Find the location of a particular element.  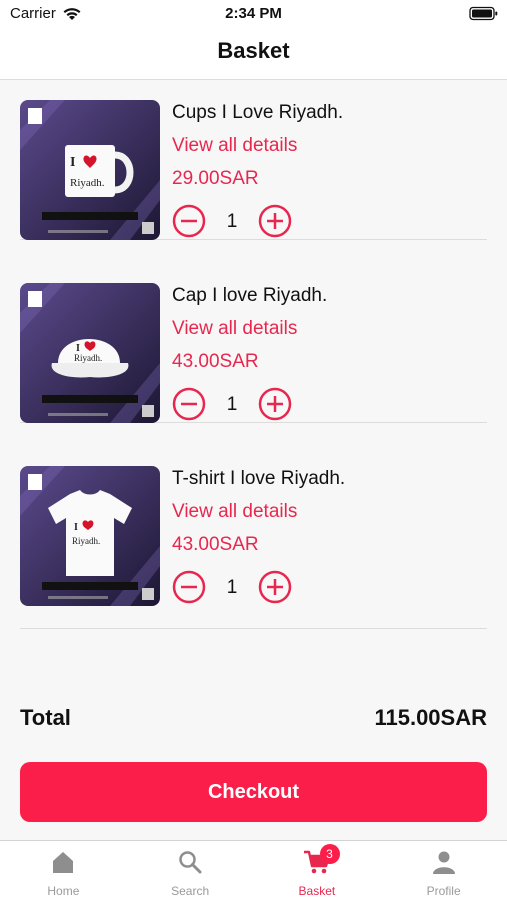

search-icon is located at coordinates (190, 862).